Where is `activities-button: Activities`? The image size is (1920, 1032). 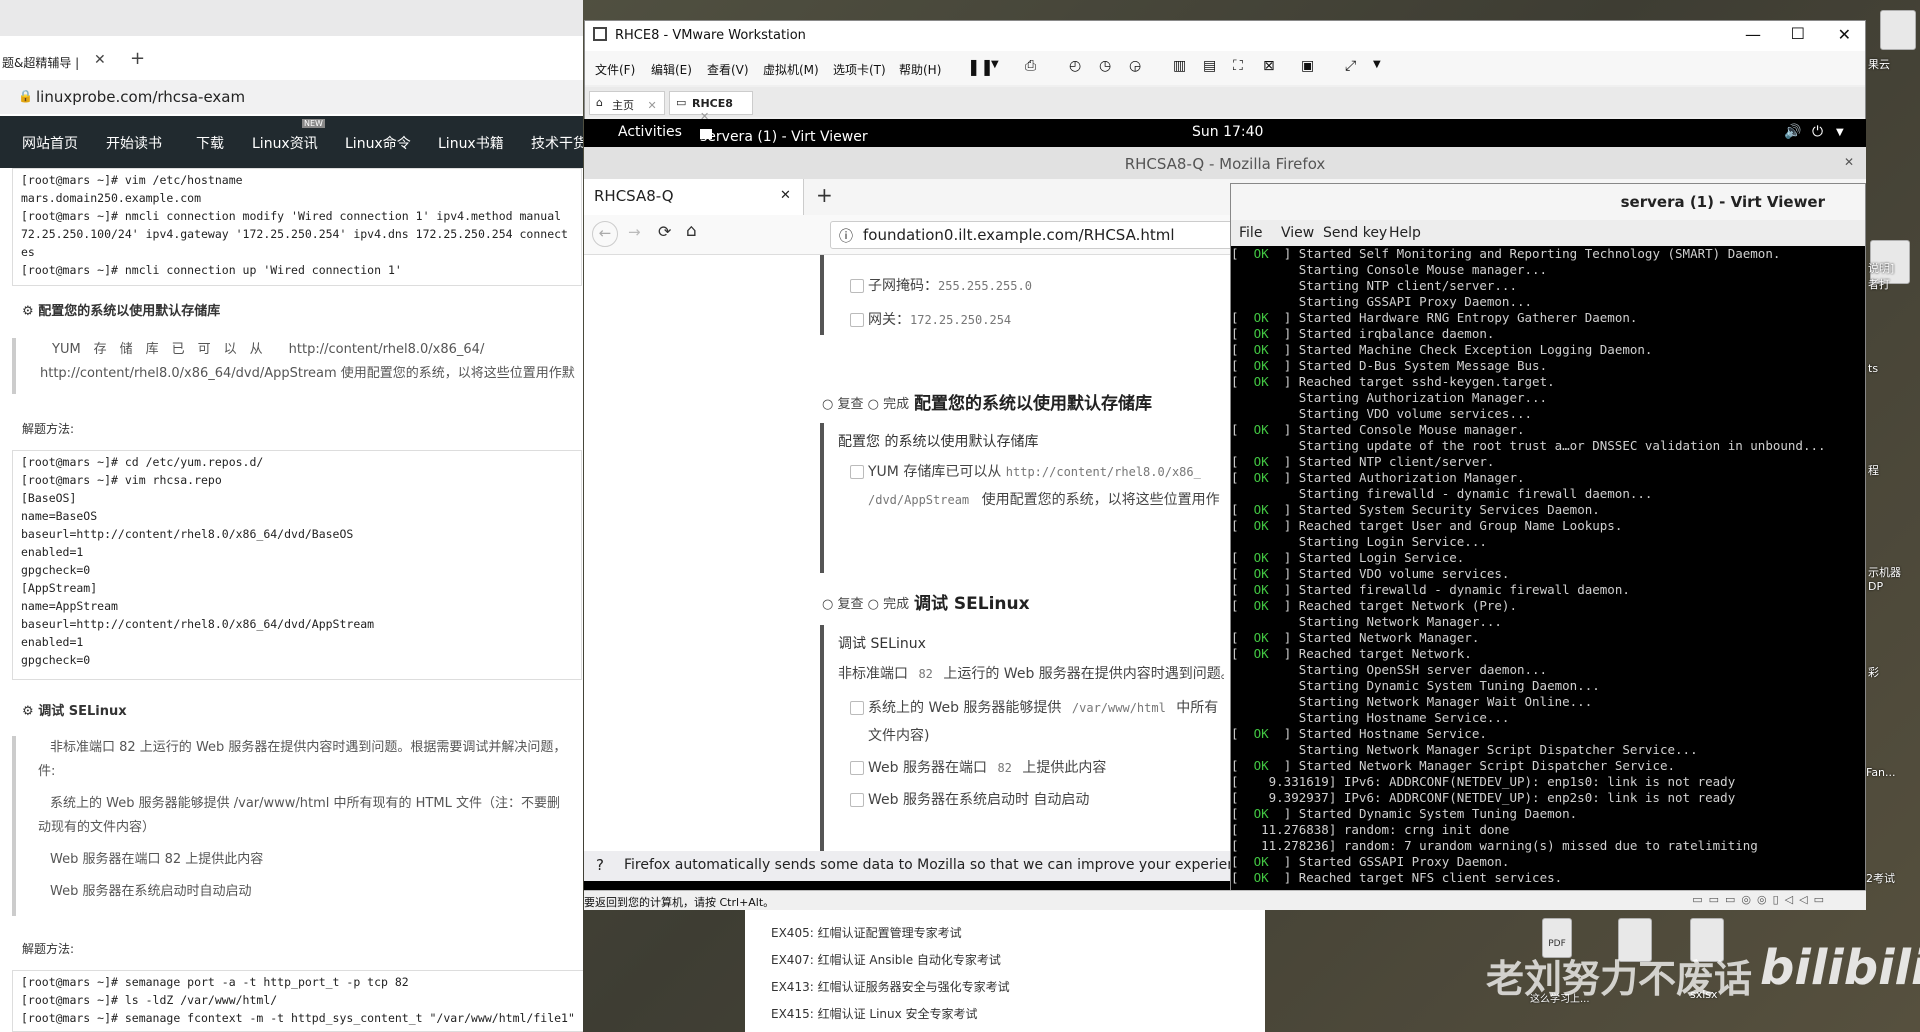 activities-button: Activities is located at coordinates (650, 132).